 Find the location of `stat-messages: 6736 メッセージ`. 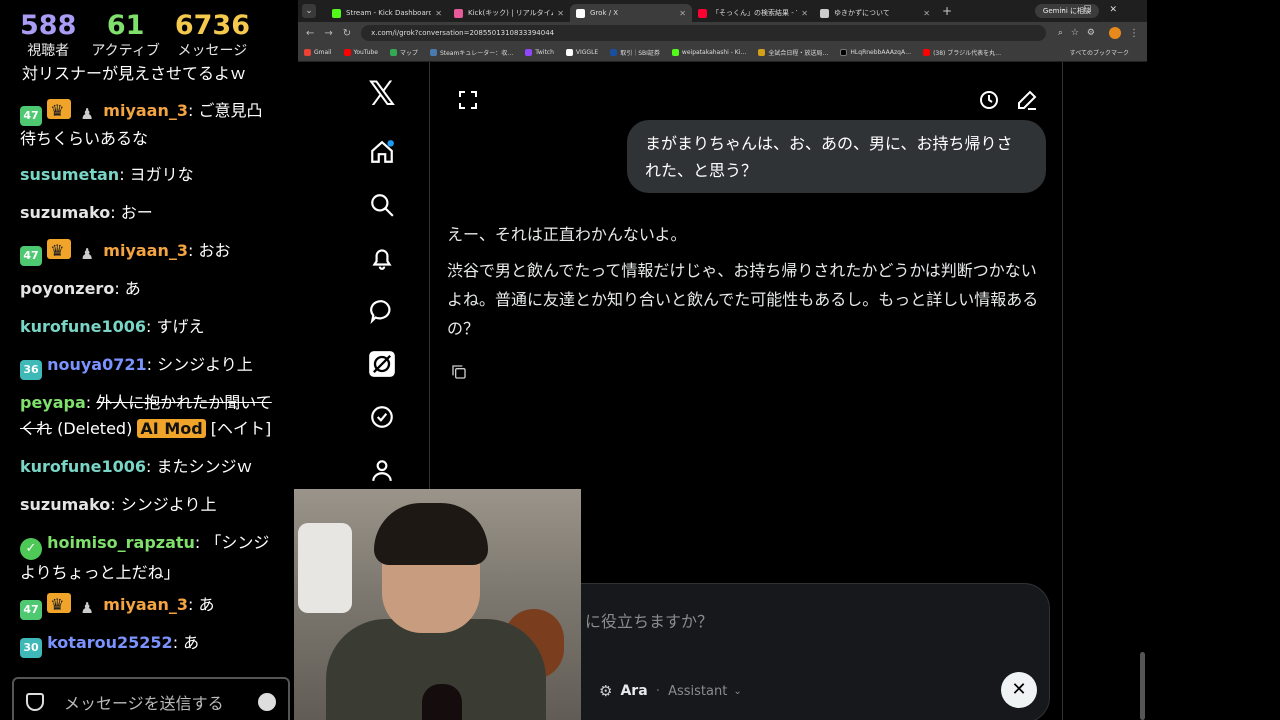

stat-messages: 6736 メッセージ is located at coordinates (212, 35).